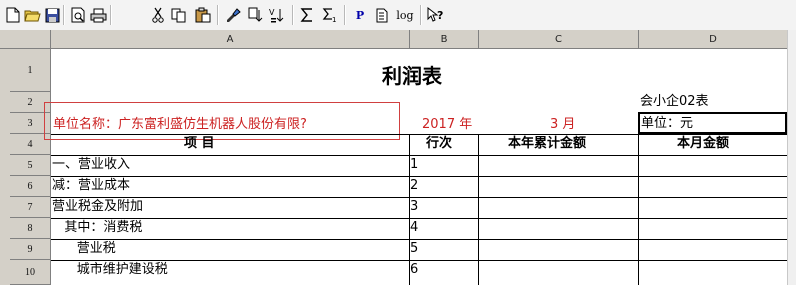 This screenshot has width=796, height=285. Describe the element at coordinates (255, 15) in the screenshot. I see `fill-down-icon` at that location.